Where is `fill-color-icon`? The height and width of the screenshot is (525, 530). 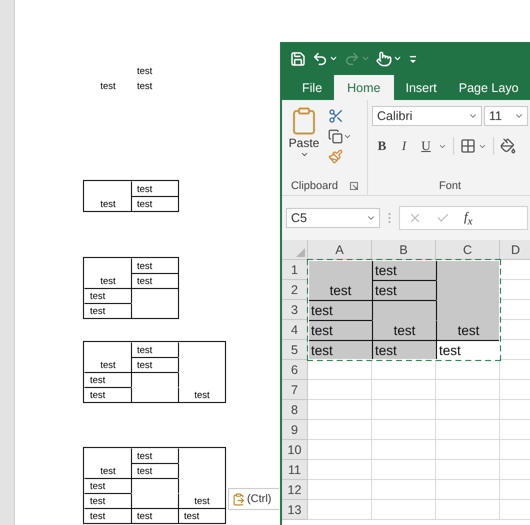 fill-color-icon is located at coordinates (508, 146).